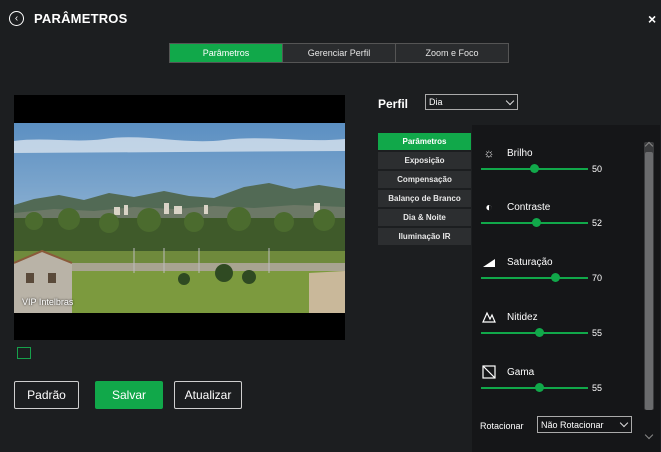  What do you see at coordinates (24, 353) in the screenshot?
I see `fit-screen-icon` at bounding box center [24, 353].